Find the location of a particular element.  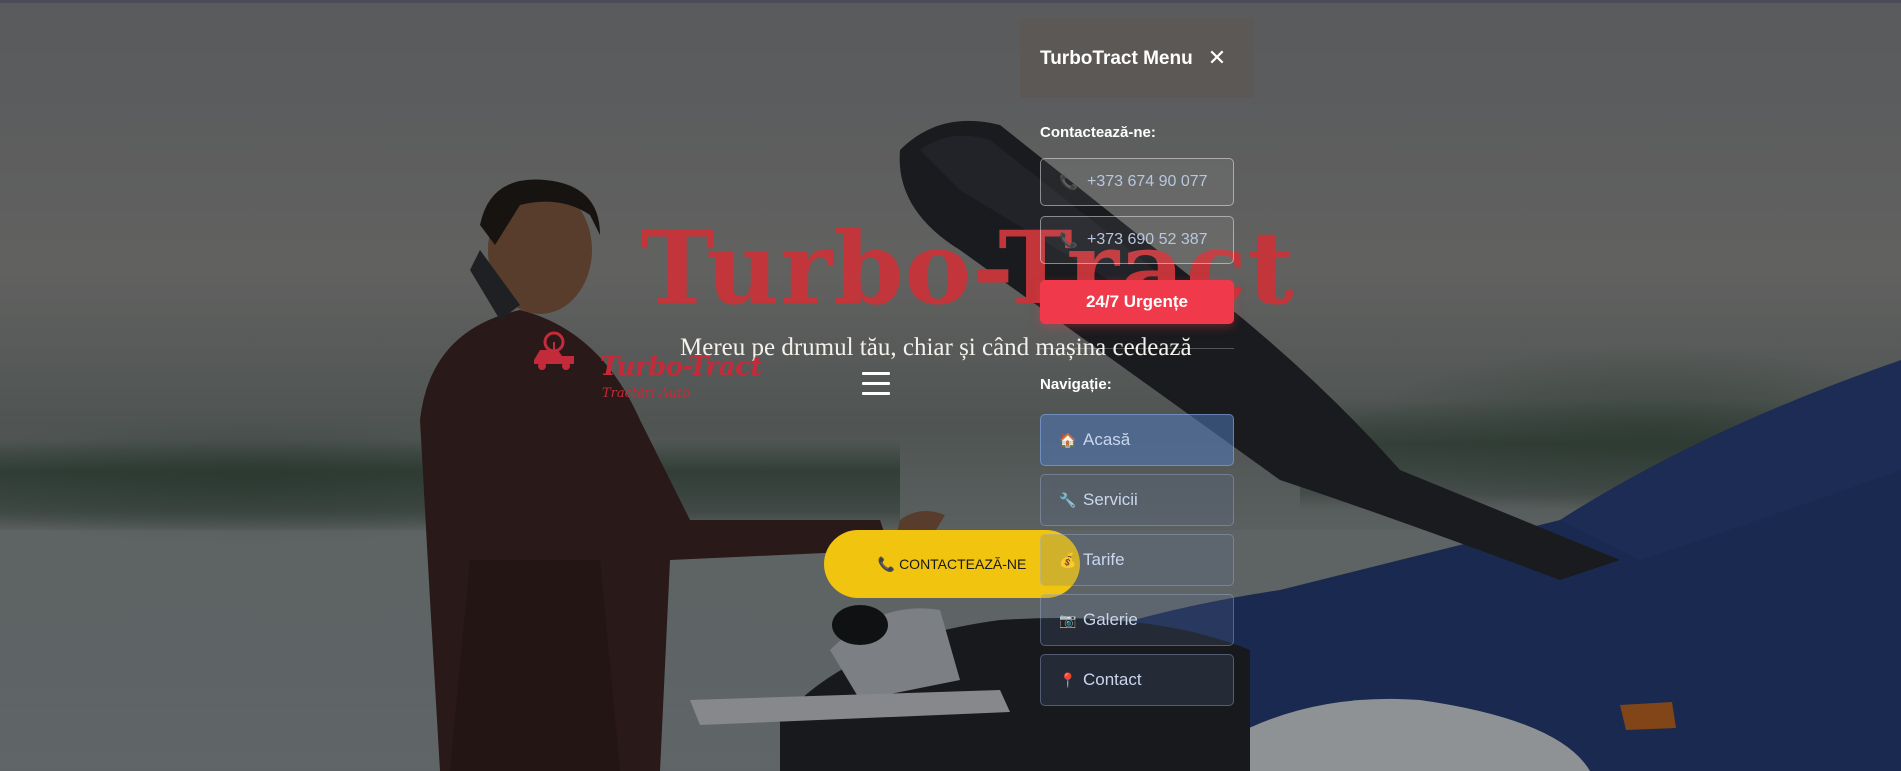

brand-logo: Turbo-Tract Tractări Auto is located at coordinates (645, 365).